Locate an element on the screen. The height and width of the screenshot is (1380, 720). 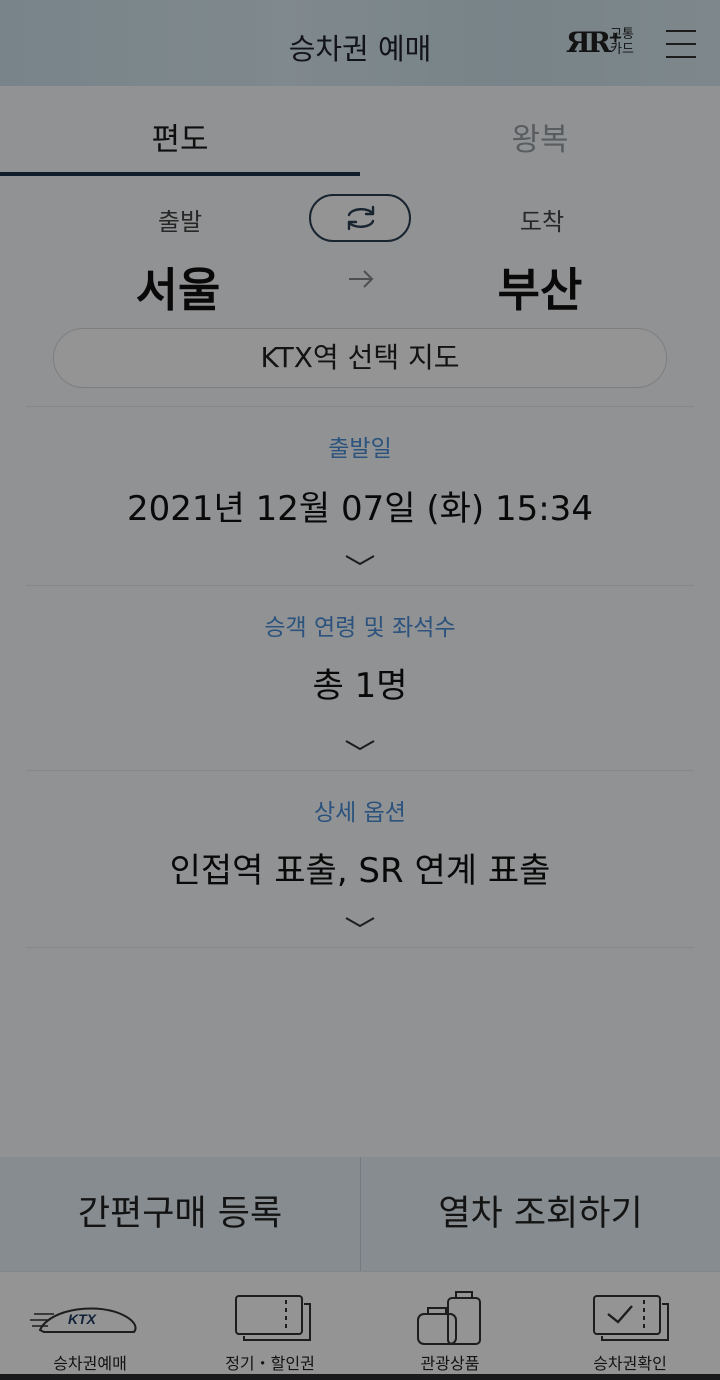
trip-type-tabs: 편도 왕복 is located at coordinates (360, 131).